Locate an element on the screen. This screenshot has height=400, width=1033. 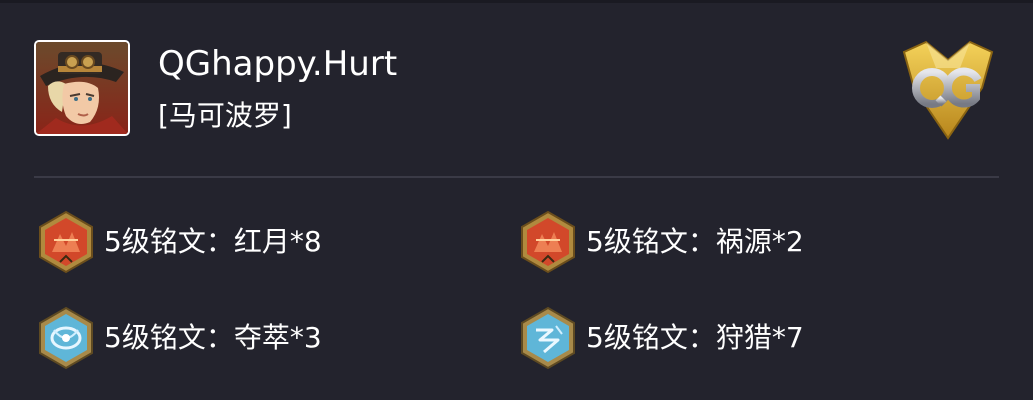
rune-item: 5级铭文：红月*8 is located at coordinates (178, 242).